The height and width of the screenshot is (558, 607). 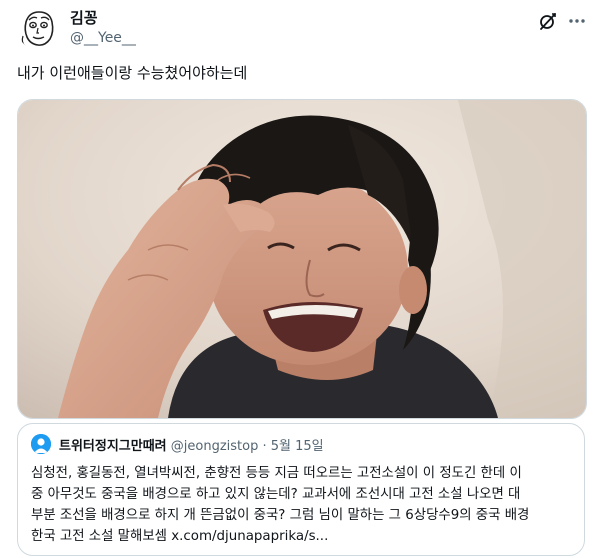 I want to click on quote-date: 5월 15일, so click(x=297, y=446).